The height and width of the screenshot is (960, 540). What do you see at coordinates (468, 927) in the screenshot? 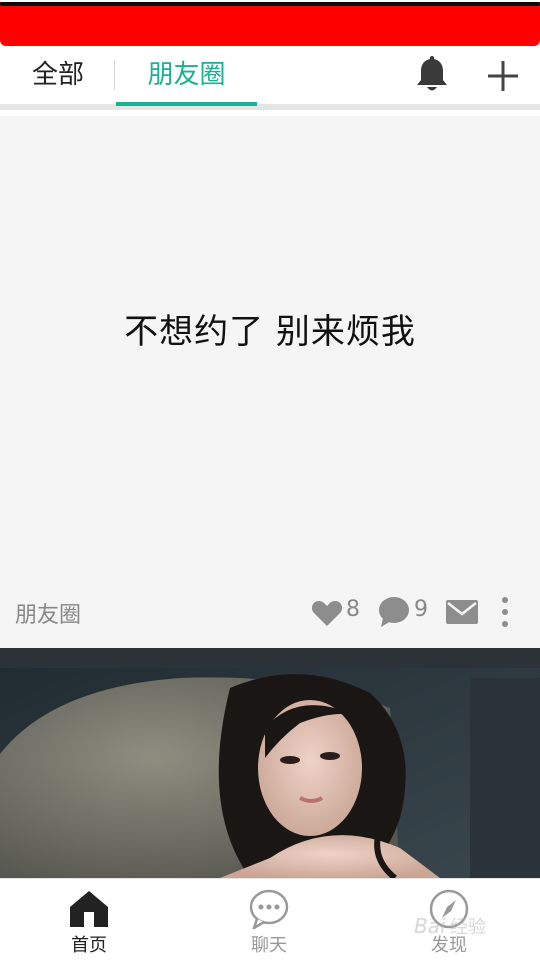
I see `svg-text: 经验` at bounding box center [468, 927].